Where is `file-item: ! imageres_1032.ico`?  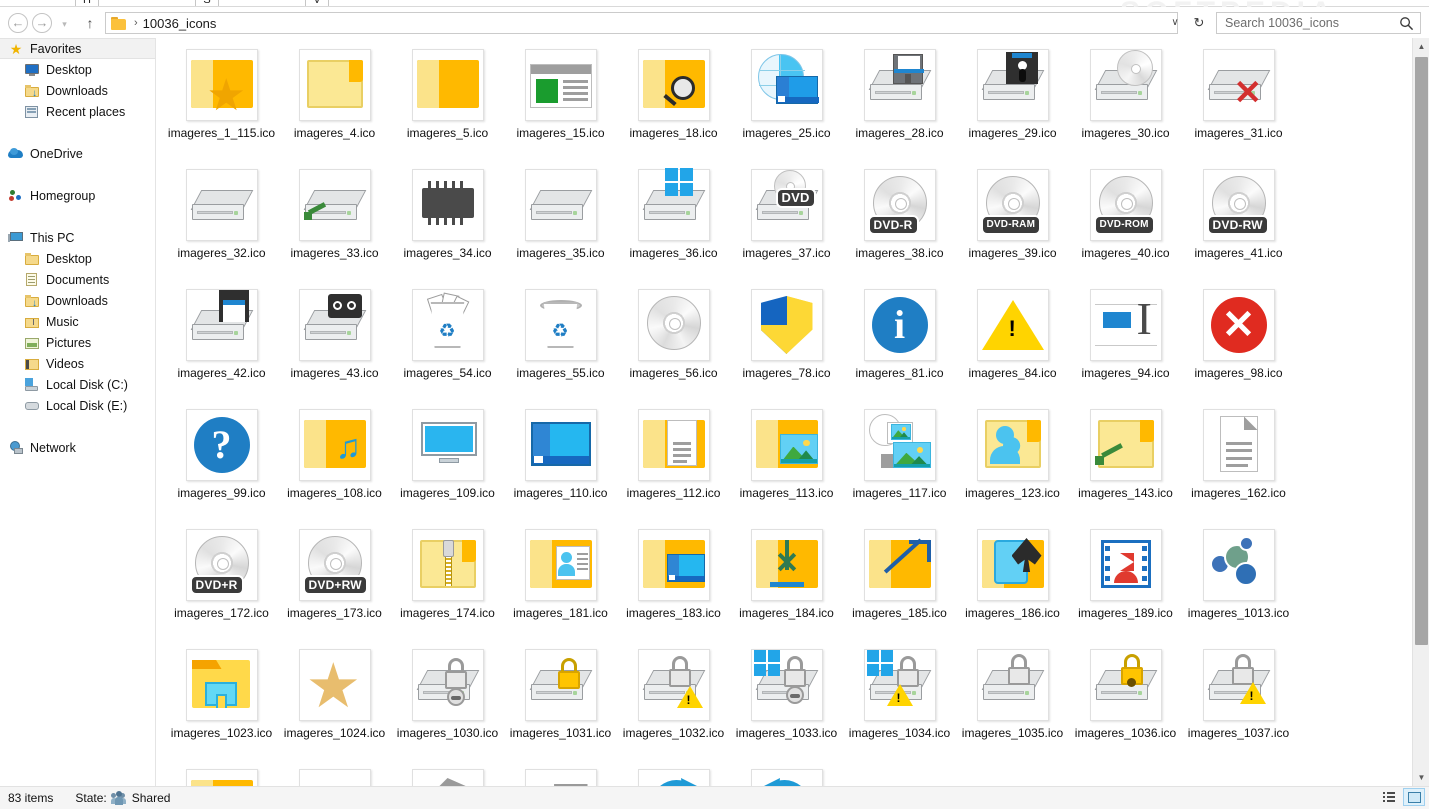
file-item: ! imageres_1032.ico is located at coordinates (673, 702).